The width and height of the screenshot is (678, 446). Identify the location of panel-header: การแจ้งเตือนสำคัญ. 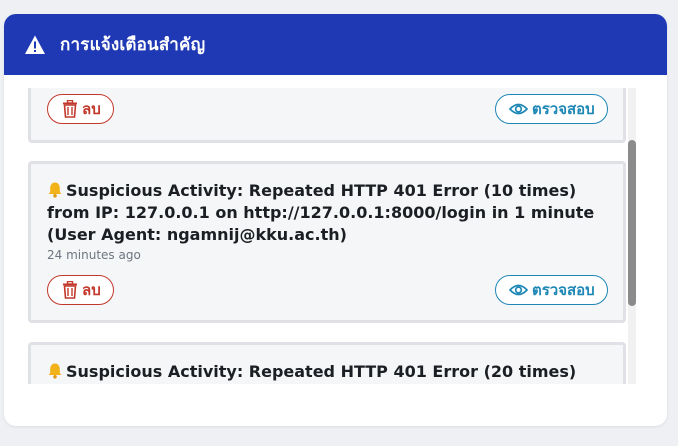
(335, 44).